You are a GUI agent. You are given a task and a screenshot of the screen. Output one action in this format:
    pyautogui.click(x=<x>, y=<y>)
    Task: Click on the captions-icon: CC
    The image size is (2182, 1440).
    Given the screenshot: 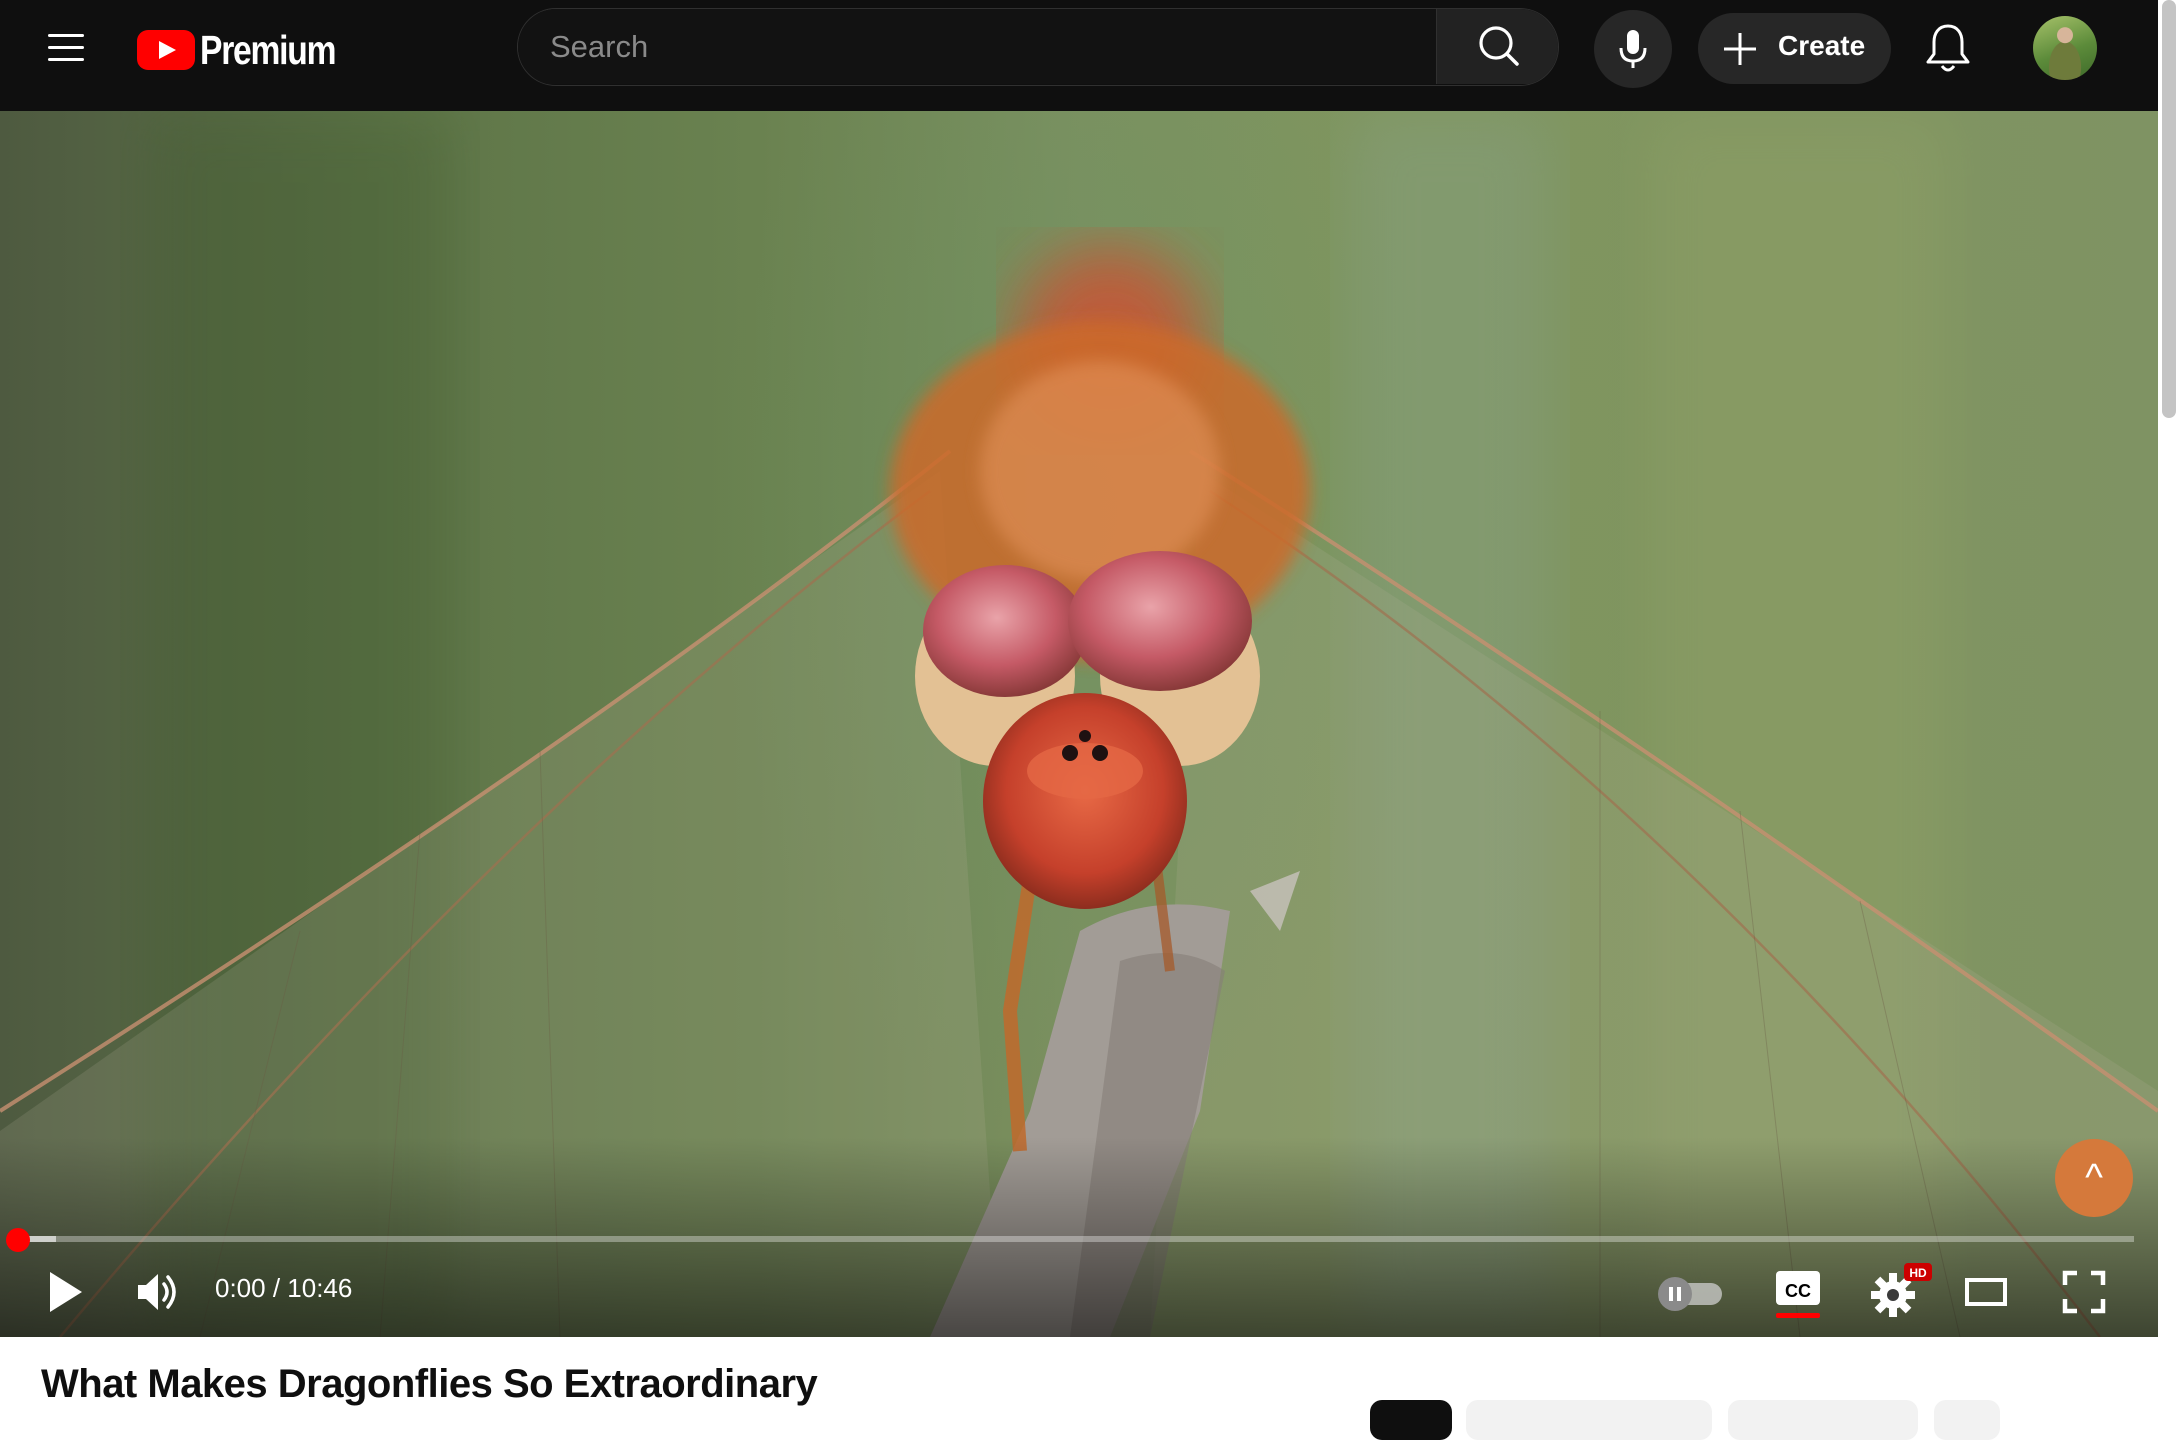 What is the action you would take?
    pyautogui.click(x=1798, y=1294)
    